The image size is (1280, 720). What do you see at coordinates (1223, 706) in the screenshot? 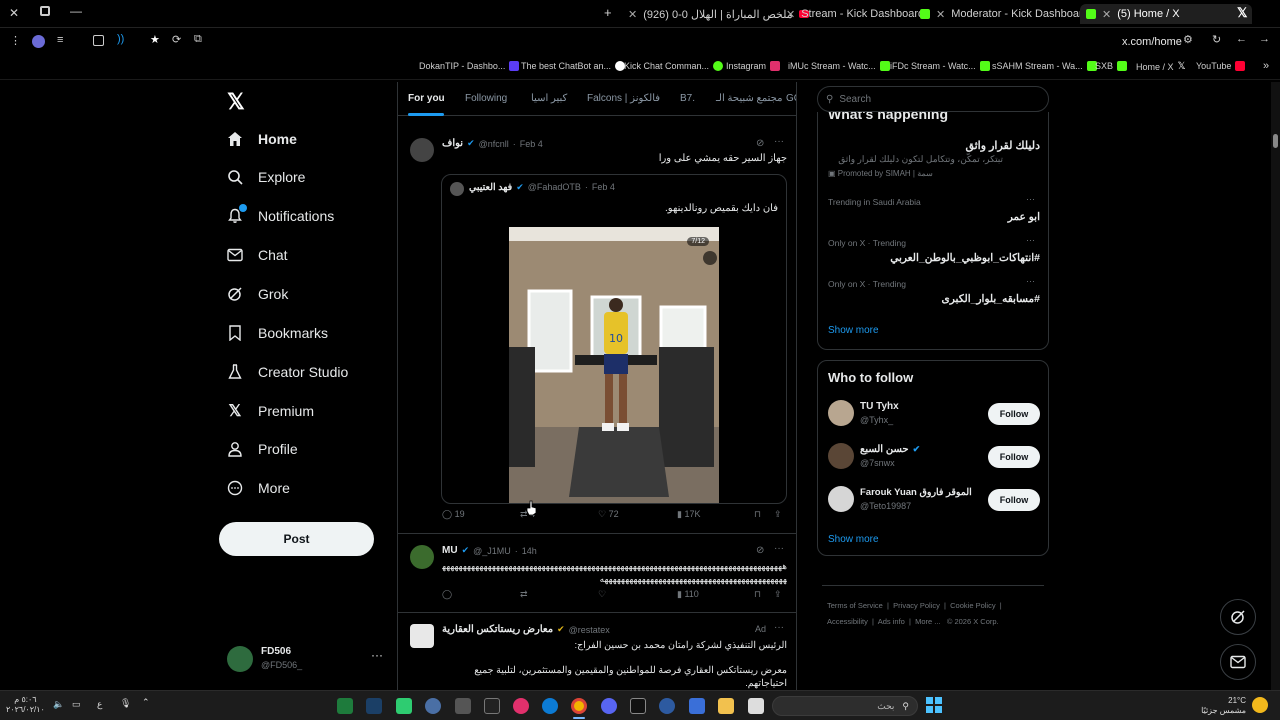
I see `weather-widget: 21°C مشمس جزئيًا` at bounding box center [1223, 706].